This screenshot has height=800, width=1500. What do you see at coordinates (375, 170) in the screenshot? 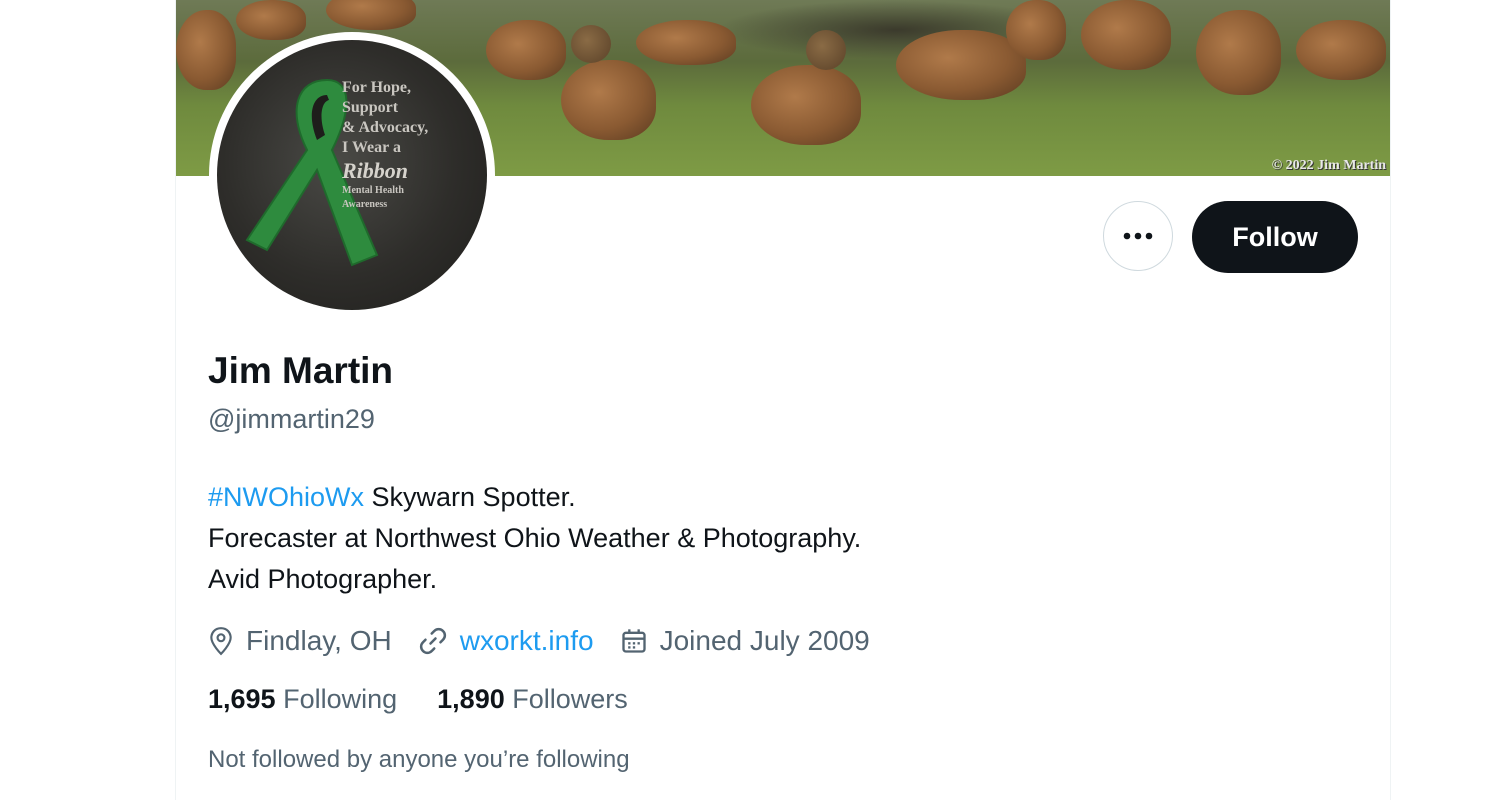
I see `avatar-script: Ribbon` at bounding box center [375, 170].